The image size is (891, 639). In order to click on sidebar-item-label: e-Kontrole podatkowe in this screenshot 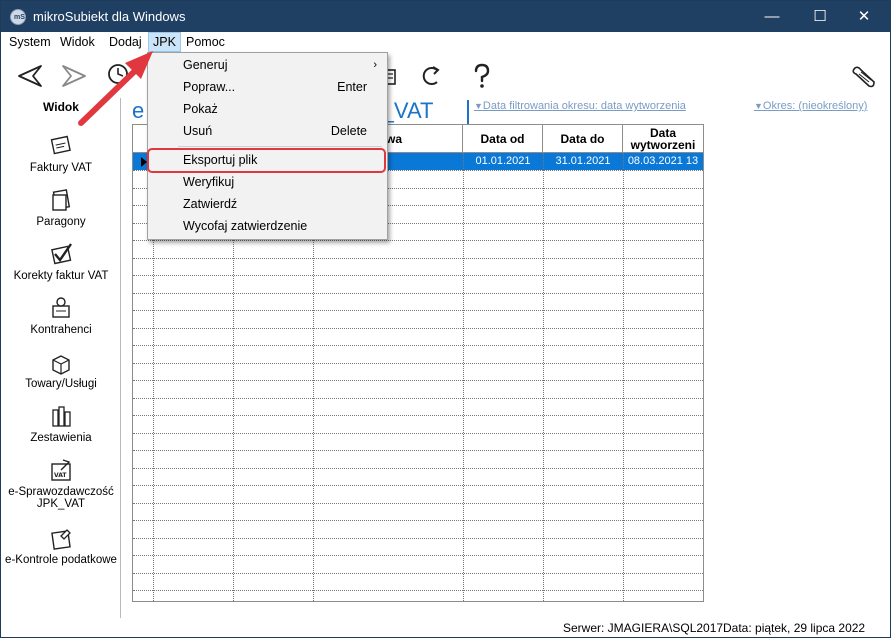, I will do `click(61, 560)`.